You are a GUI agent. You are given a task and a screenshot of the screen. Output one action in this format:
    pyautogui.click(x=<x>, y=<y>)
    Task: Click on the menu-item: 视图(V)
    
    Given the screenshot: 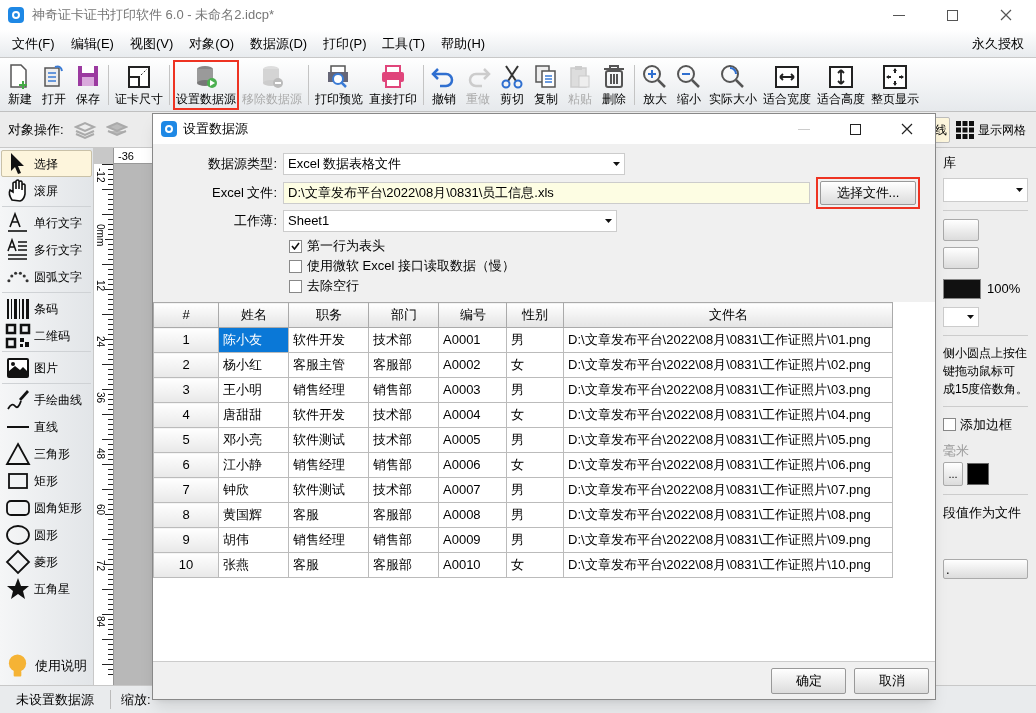 What is the action you would take?
    pyautogui.click(x=151, y=43)
    